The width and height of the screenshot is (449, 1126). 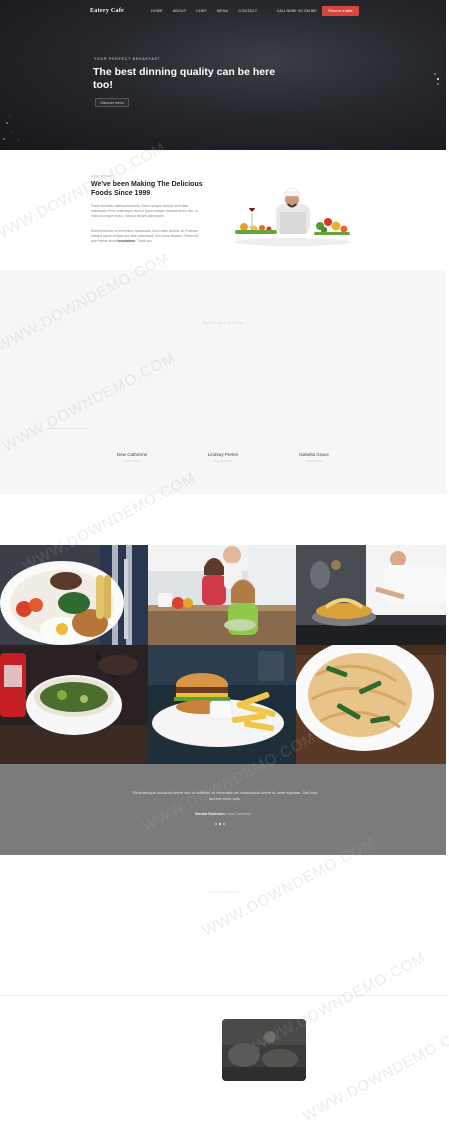 What do you see at coordinates (223, 322) in the screenshot?
I see `team-heading: Meet our chefs` at bounding box center [223, 322].